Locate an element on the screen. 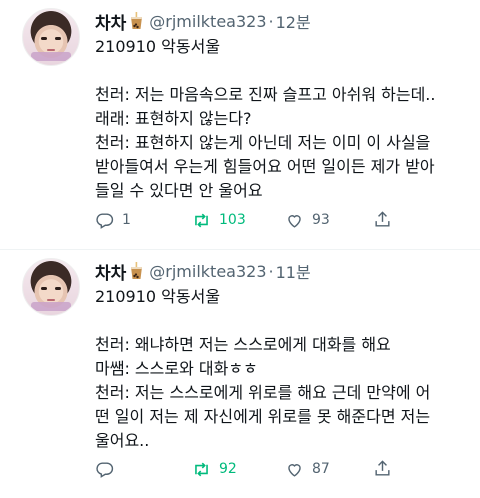  timestamp: 11분 is located at coordinates (293, 271).